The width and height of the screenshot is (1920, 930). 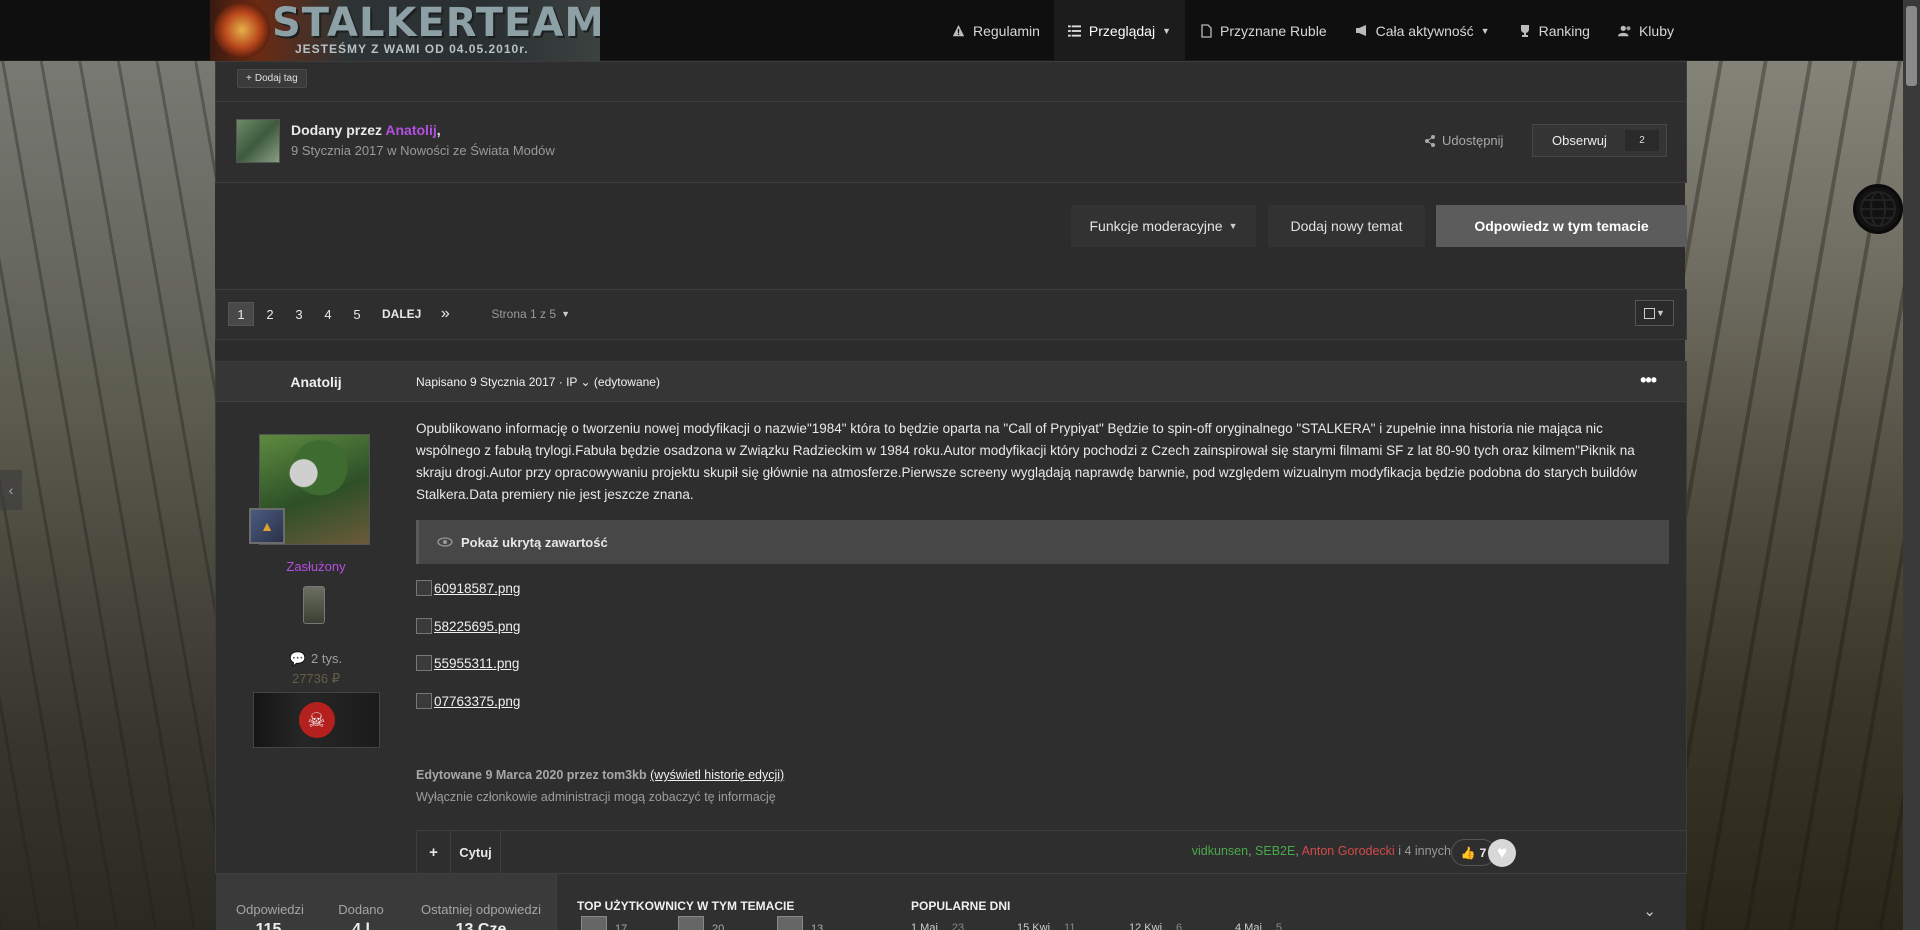 I want to click on checkbox-icon, so click(x=1650, y=313).